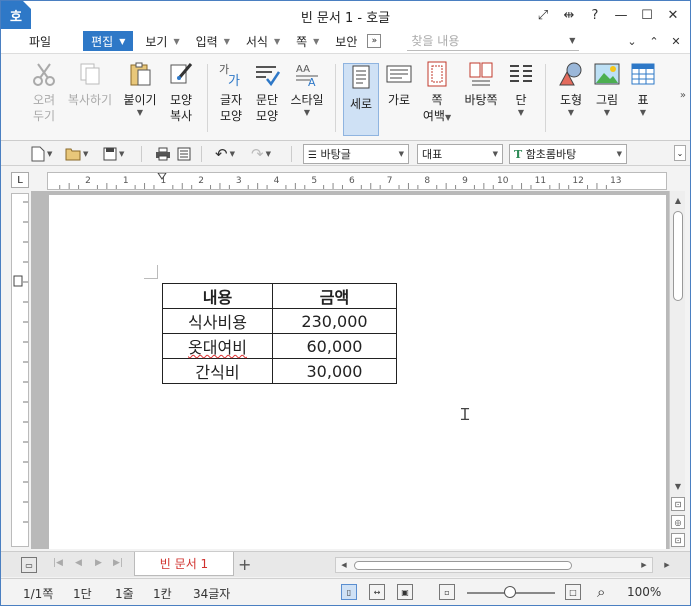 This screenshot has height=606, width=691. Describe the element at coordinates (493, 41) in the screenshot. I see `find-input: 찾을 내용 ▼` at that location.